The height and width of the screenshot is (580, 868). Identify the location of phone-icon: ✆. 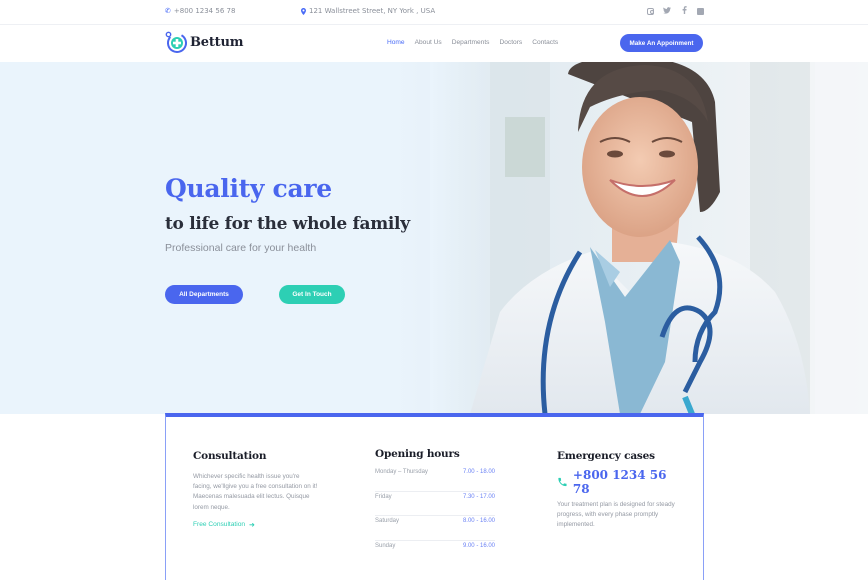
(168, 10).